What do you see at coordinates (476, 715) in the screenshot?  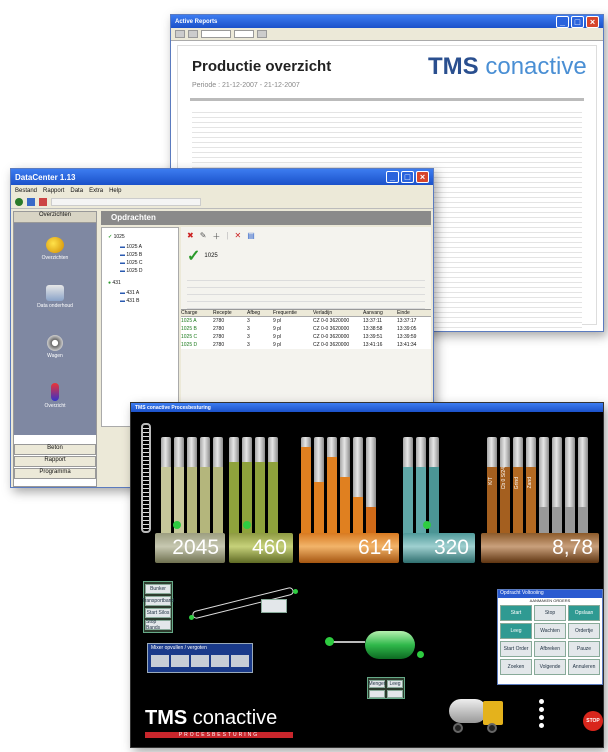 I see `mixer-truck-icon` at bounding box center [476, 715].